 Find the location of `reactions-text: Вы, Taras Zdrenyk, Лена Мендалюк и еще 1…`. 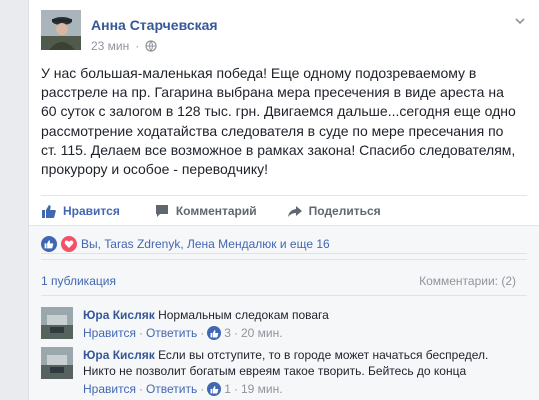

reactions-text: Вы, Taras Zdrenyk, Лена Мендалюк и еще 1… is located at coordinates (205, 244).